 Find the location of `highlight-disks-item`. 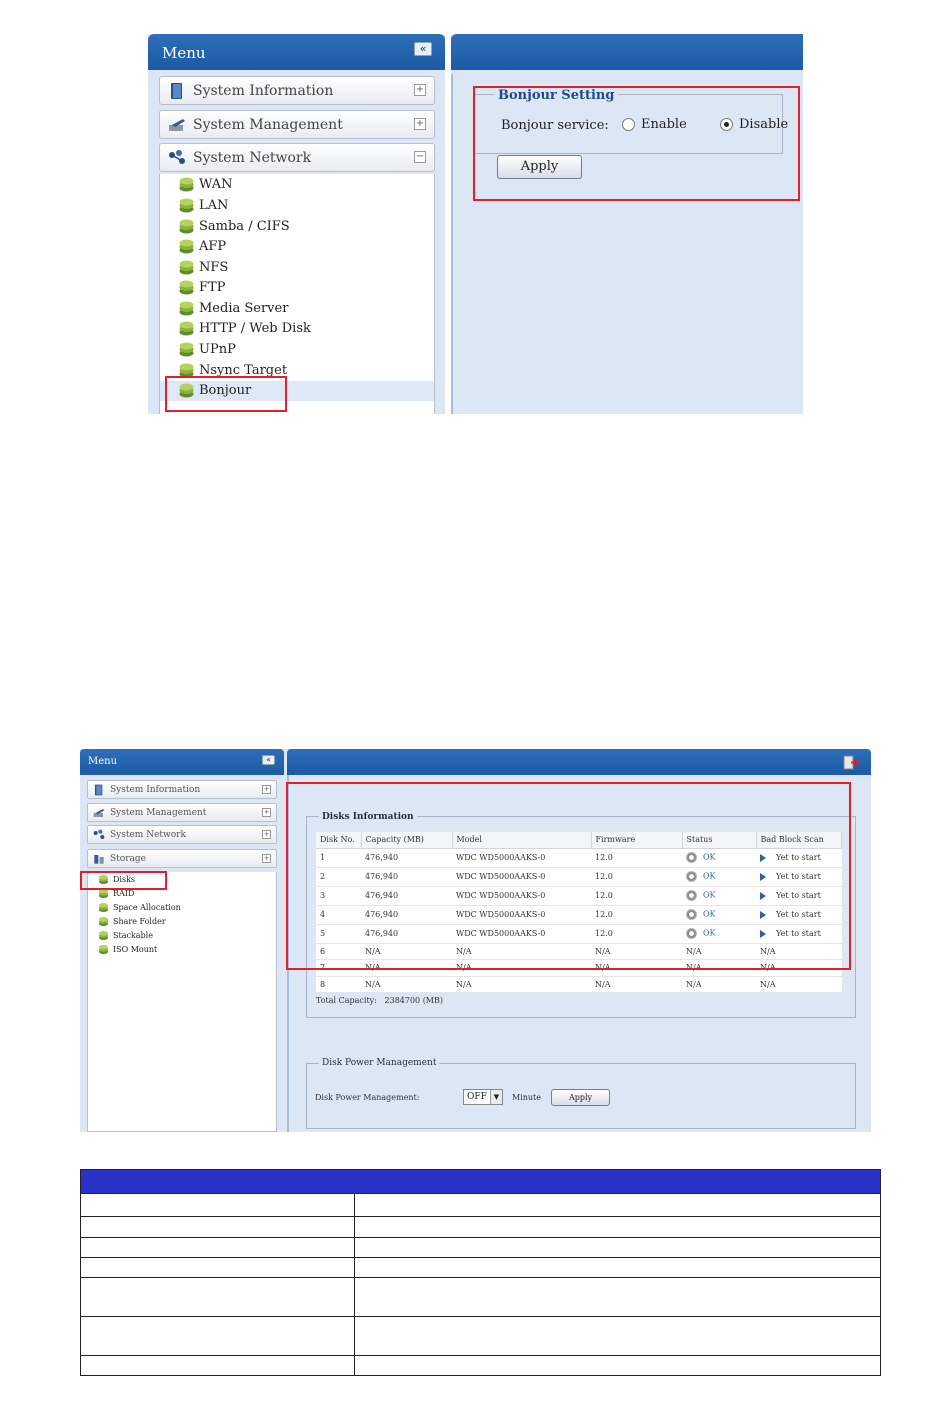

highlight-disks-item is located at coordinates (123, 880).